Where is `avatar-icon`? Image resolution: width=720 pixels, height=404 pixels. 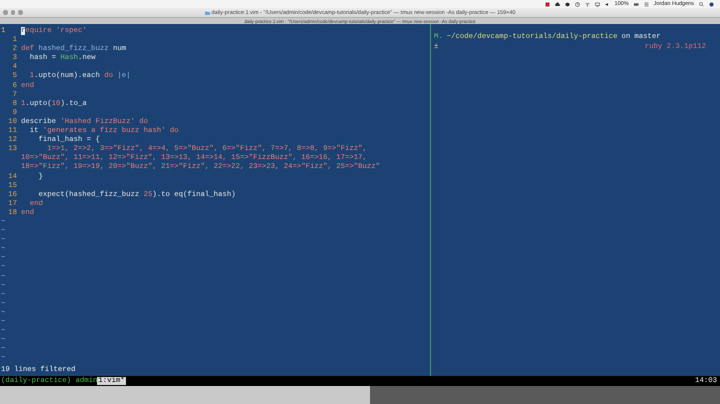
avatar-icon is located at coordinates (711, 4).